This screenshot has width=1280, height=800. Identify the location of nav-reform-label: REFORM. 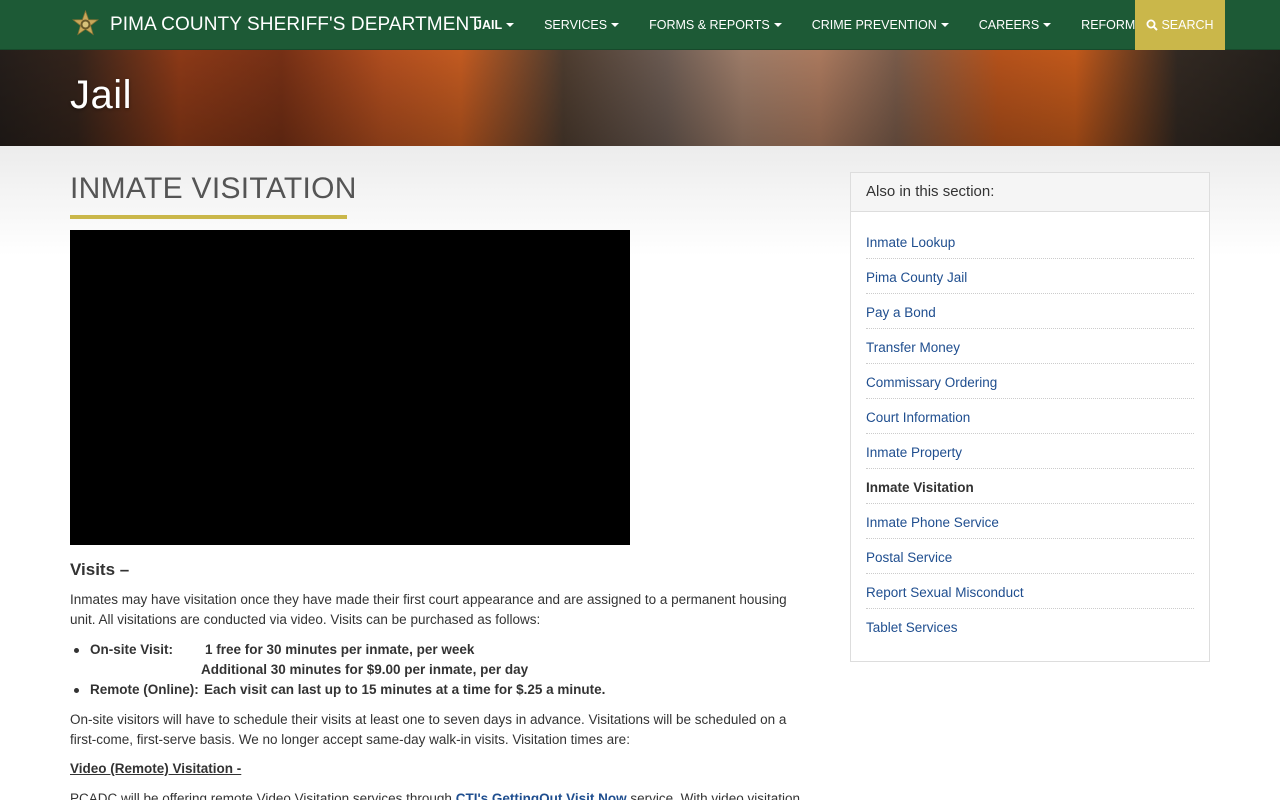
(1108, 25).